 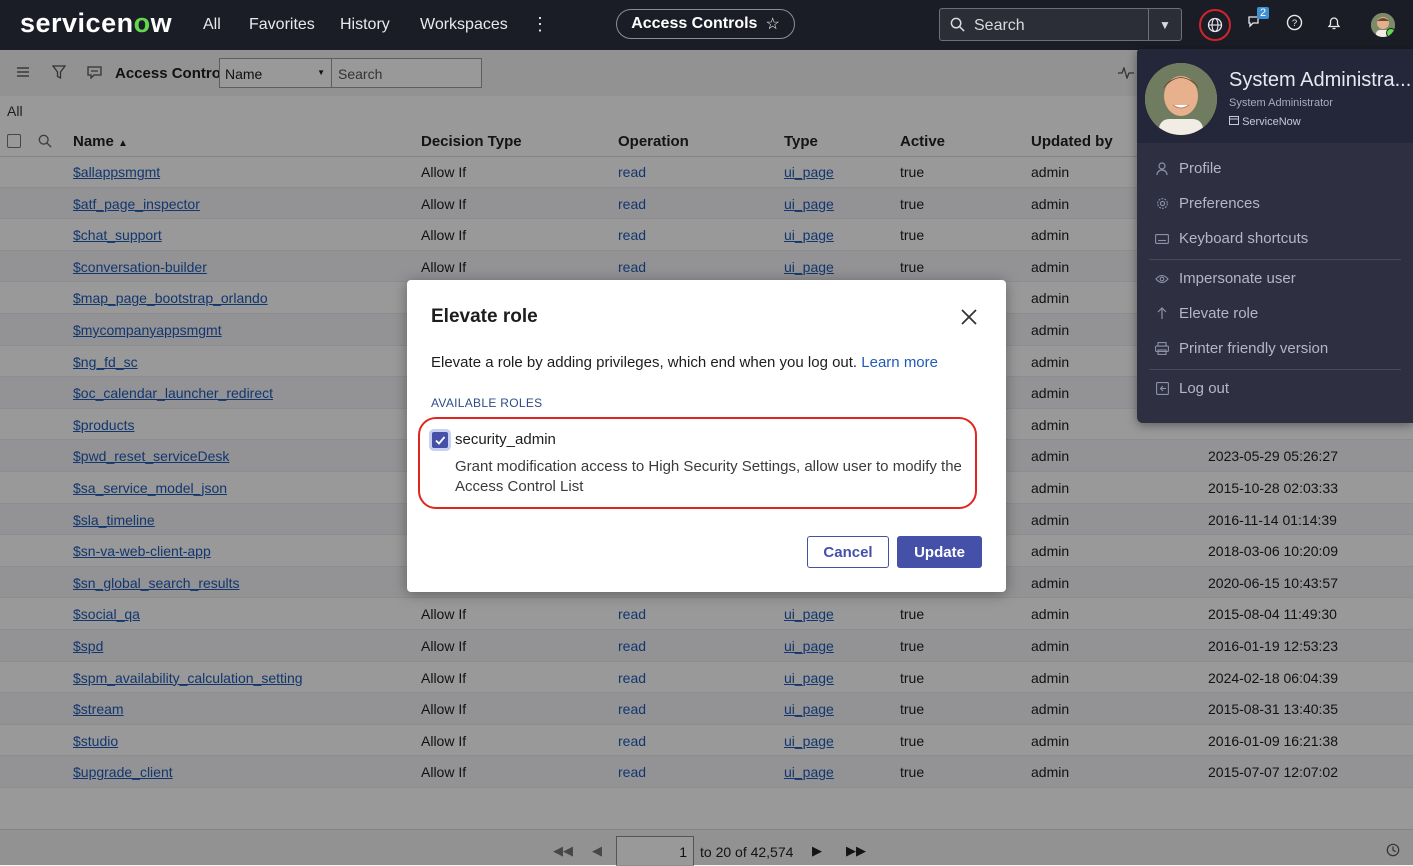 I want to click on search-icon, so click(x=957, y=24).